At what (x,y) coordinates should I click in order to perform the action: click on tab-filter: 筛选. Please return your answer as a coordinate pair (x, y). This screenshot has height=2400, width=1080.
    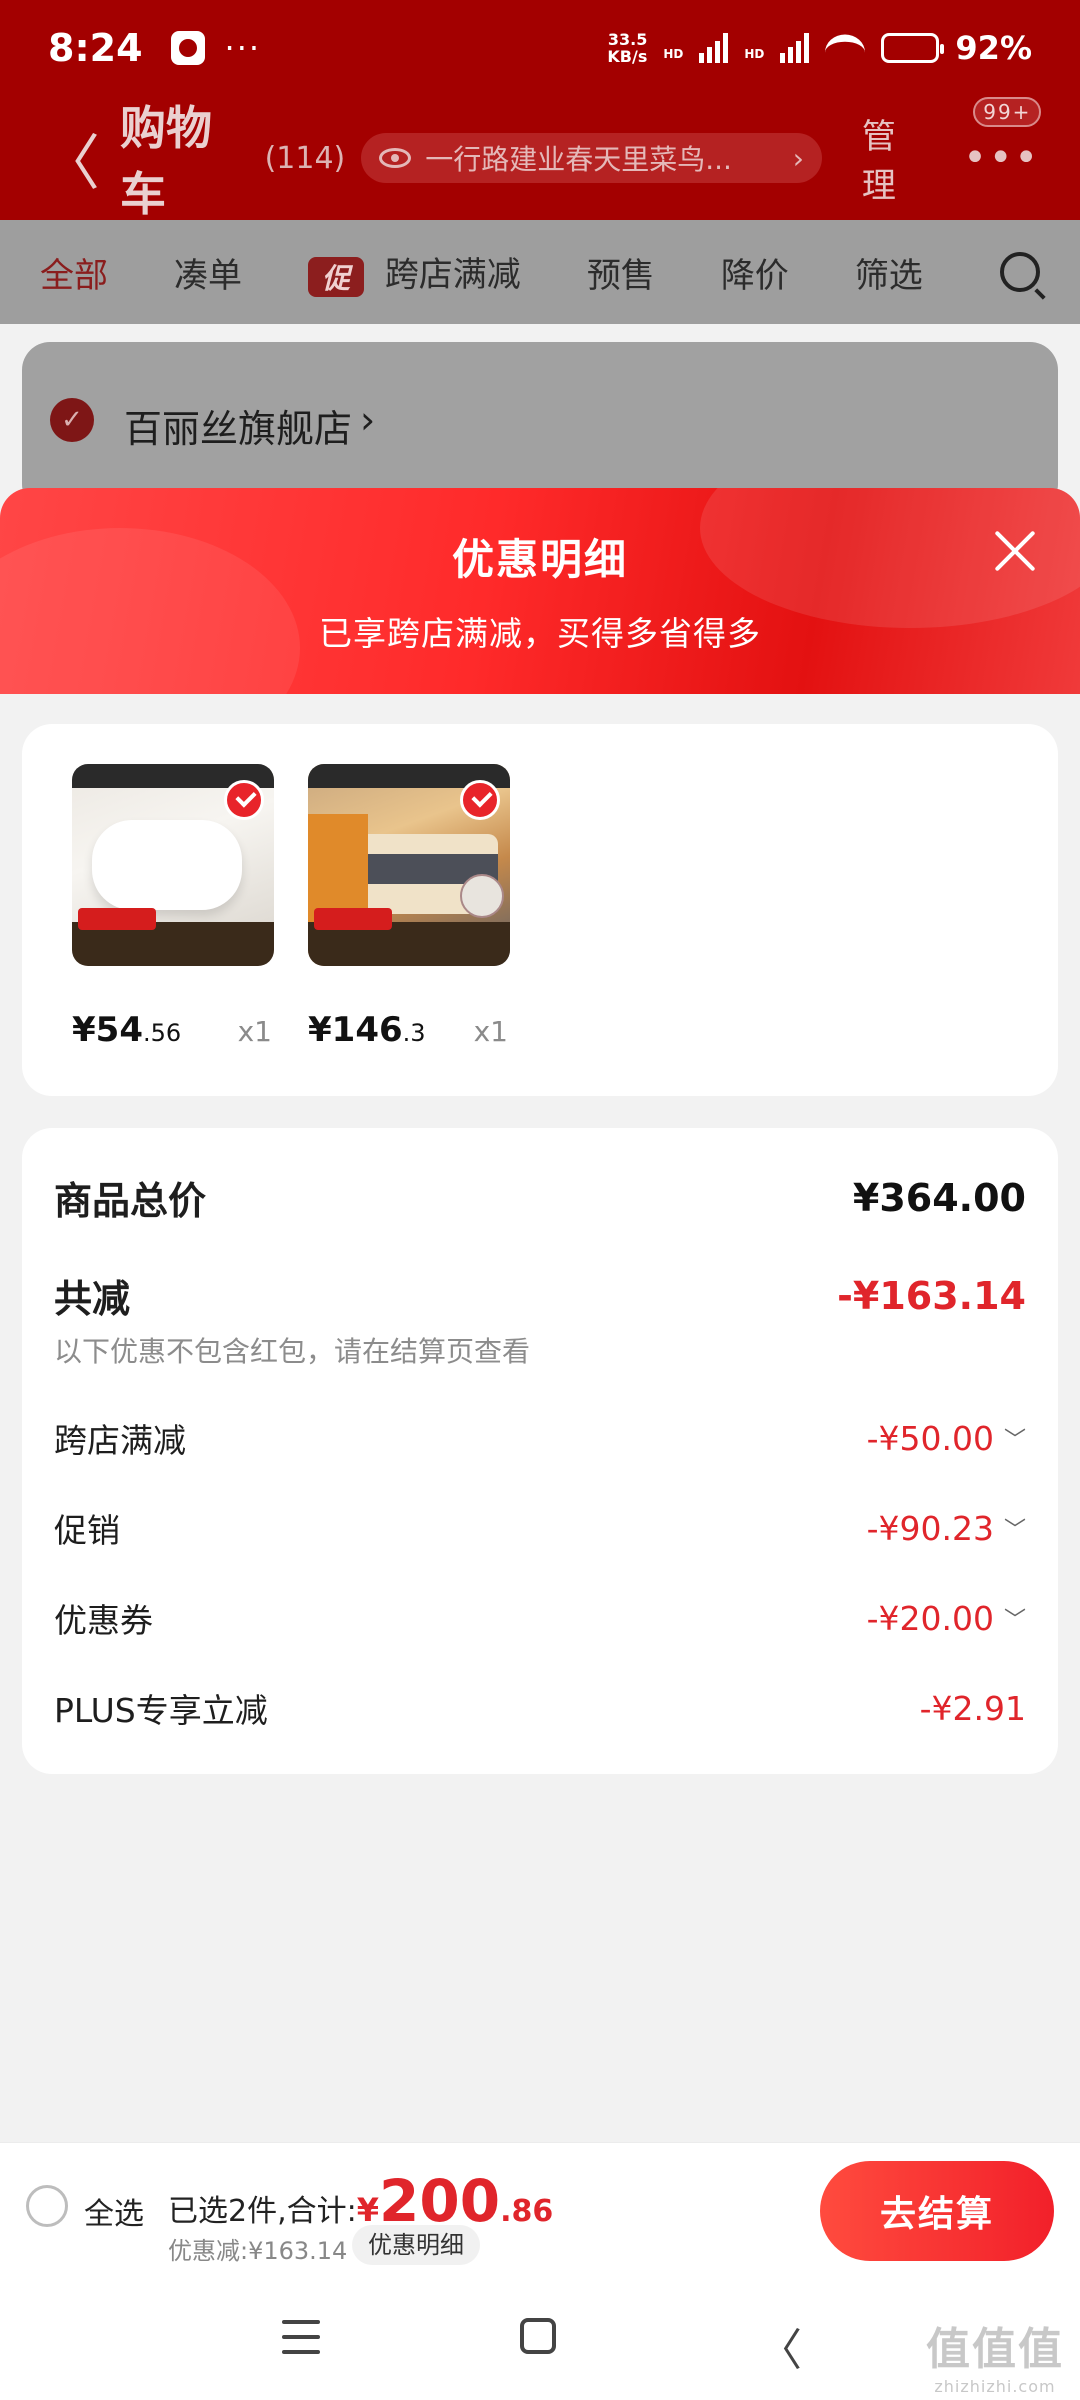
    Looking at the image, I should click on (889, 272).